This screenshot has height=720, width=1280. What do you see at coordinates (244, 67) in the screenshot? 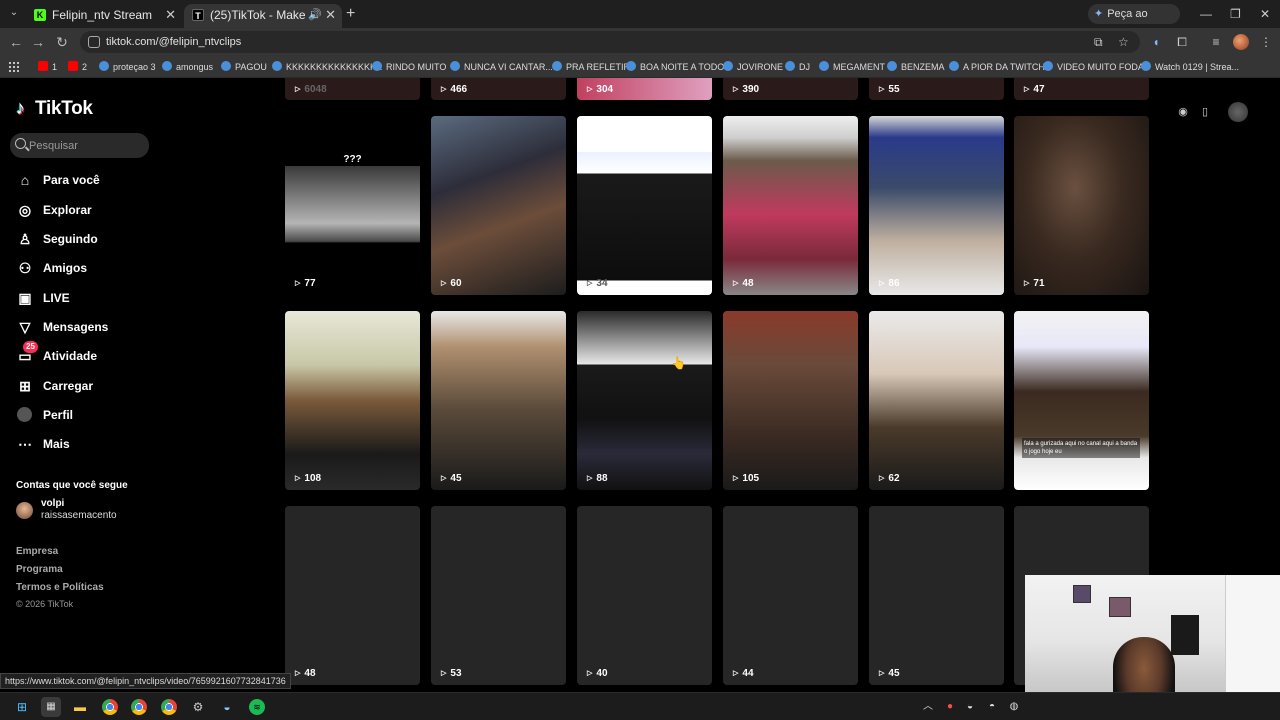
I see `bookmark-item: PAGOU` at bounding box center [244, 67].